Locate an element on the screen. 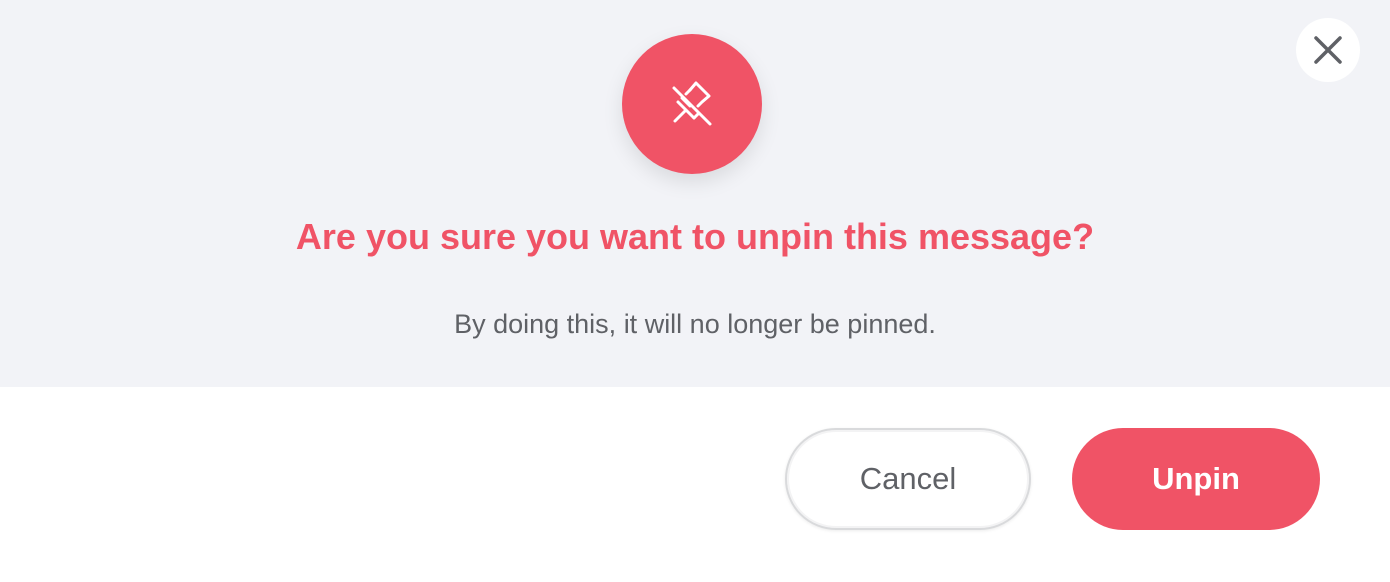  close-icon is located at coordinates (1328, 50).